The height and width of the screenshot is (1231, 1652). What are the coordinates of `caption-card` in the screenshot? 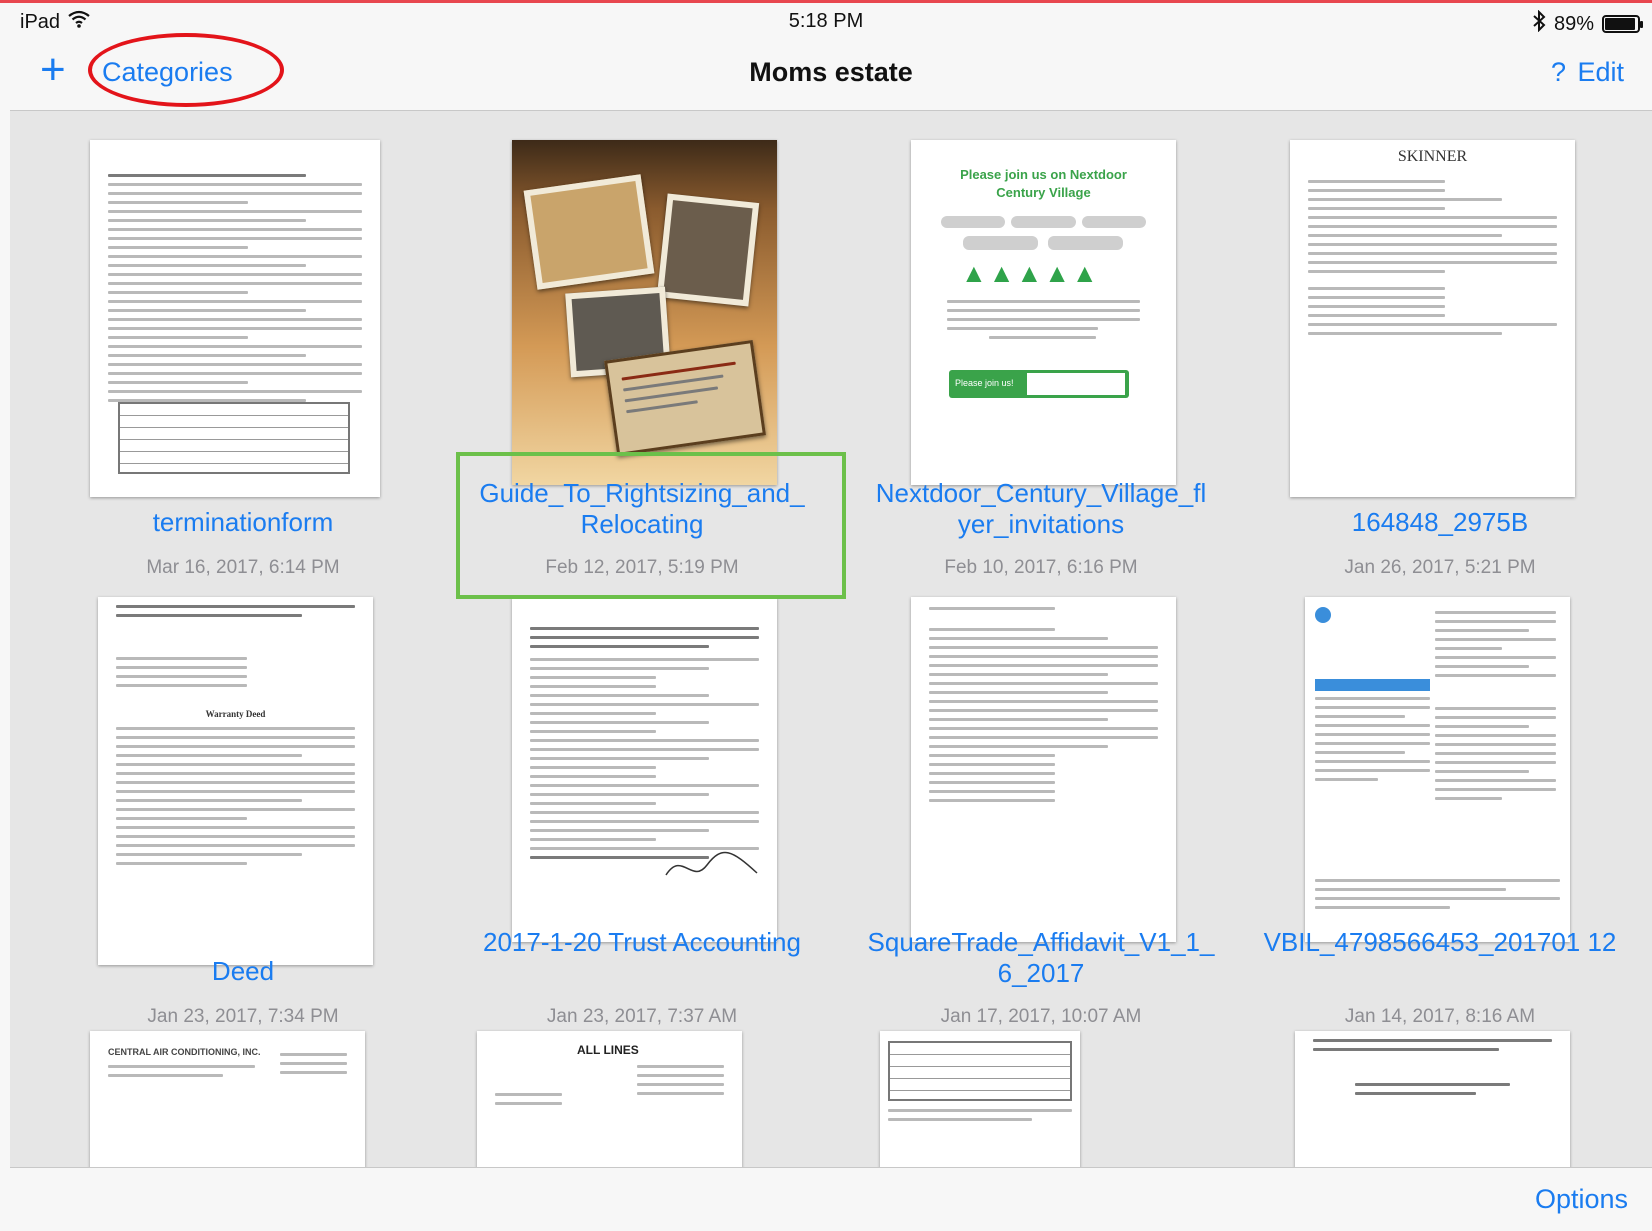 It's located at (685, 398).